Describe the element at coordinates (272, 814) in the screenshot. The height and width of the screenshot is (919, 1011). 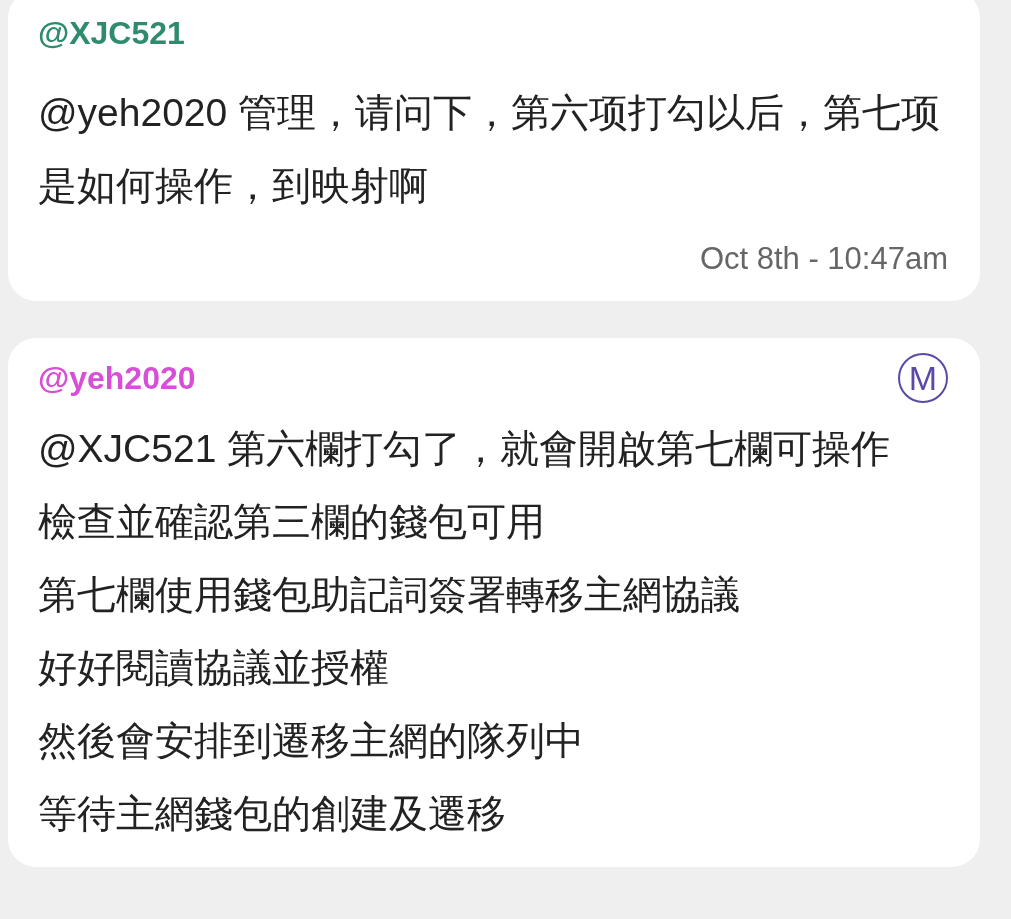
I see `message-text: 等待主網錢包的創建及遷移` at that location.